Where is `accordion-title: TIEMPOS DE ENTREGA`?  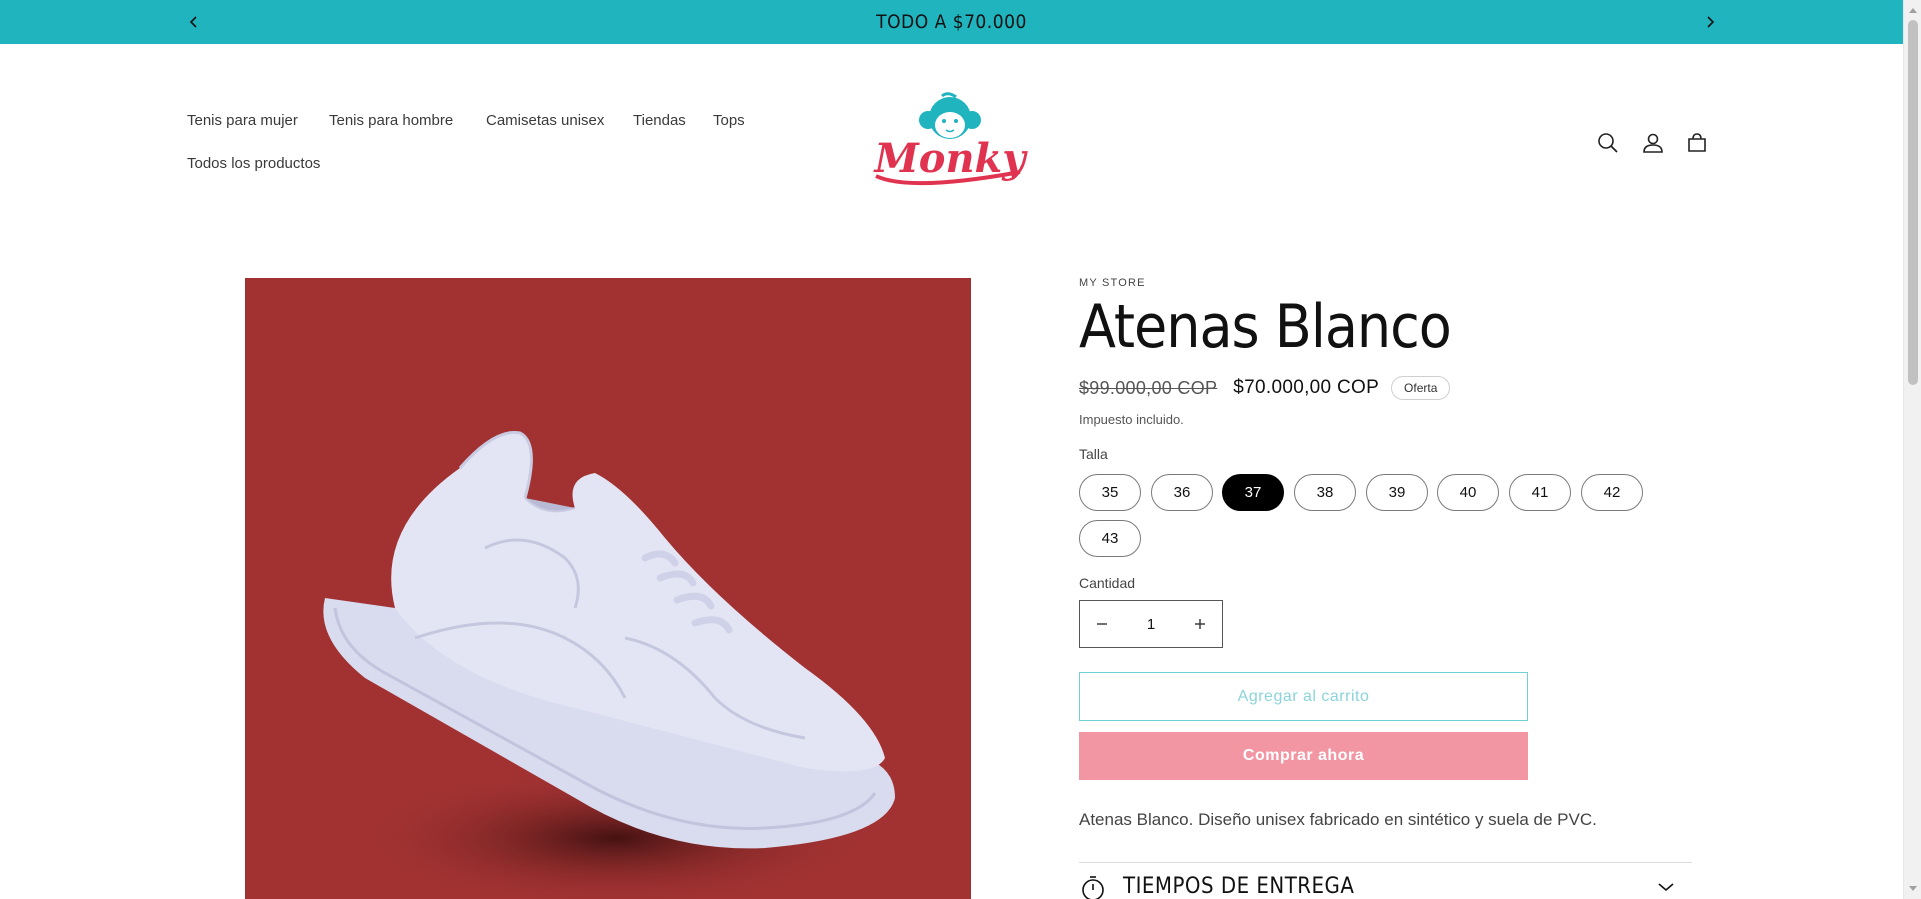
accordion-title: TIEMPOS DE ENTREGA is located at coordinates (1239, 886).